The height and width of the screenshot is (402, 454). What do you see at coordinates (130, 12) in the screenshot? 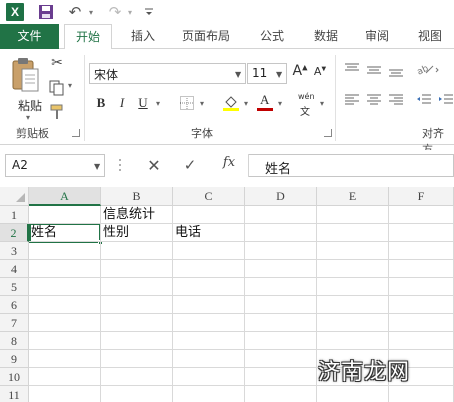
I see `redo-dropdown-icon: ▾` at bounding box center [130, 12].